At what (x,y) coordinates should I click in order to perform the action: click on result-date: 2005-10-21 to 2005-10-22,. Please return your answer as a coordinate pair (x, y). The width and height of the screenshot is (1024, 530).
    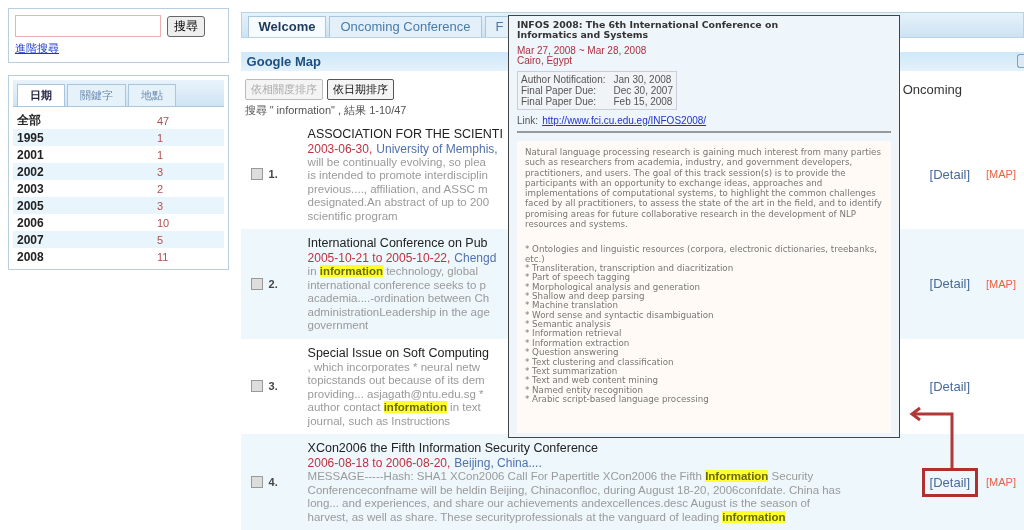
    Looking at the image, I should click on (379, 258).